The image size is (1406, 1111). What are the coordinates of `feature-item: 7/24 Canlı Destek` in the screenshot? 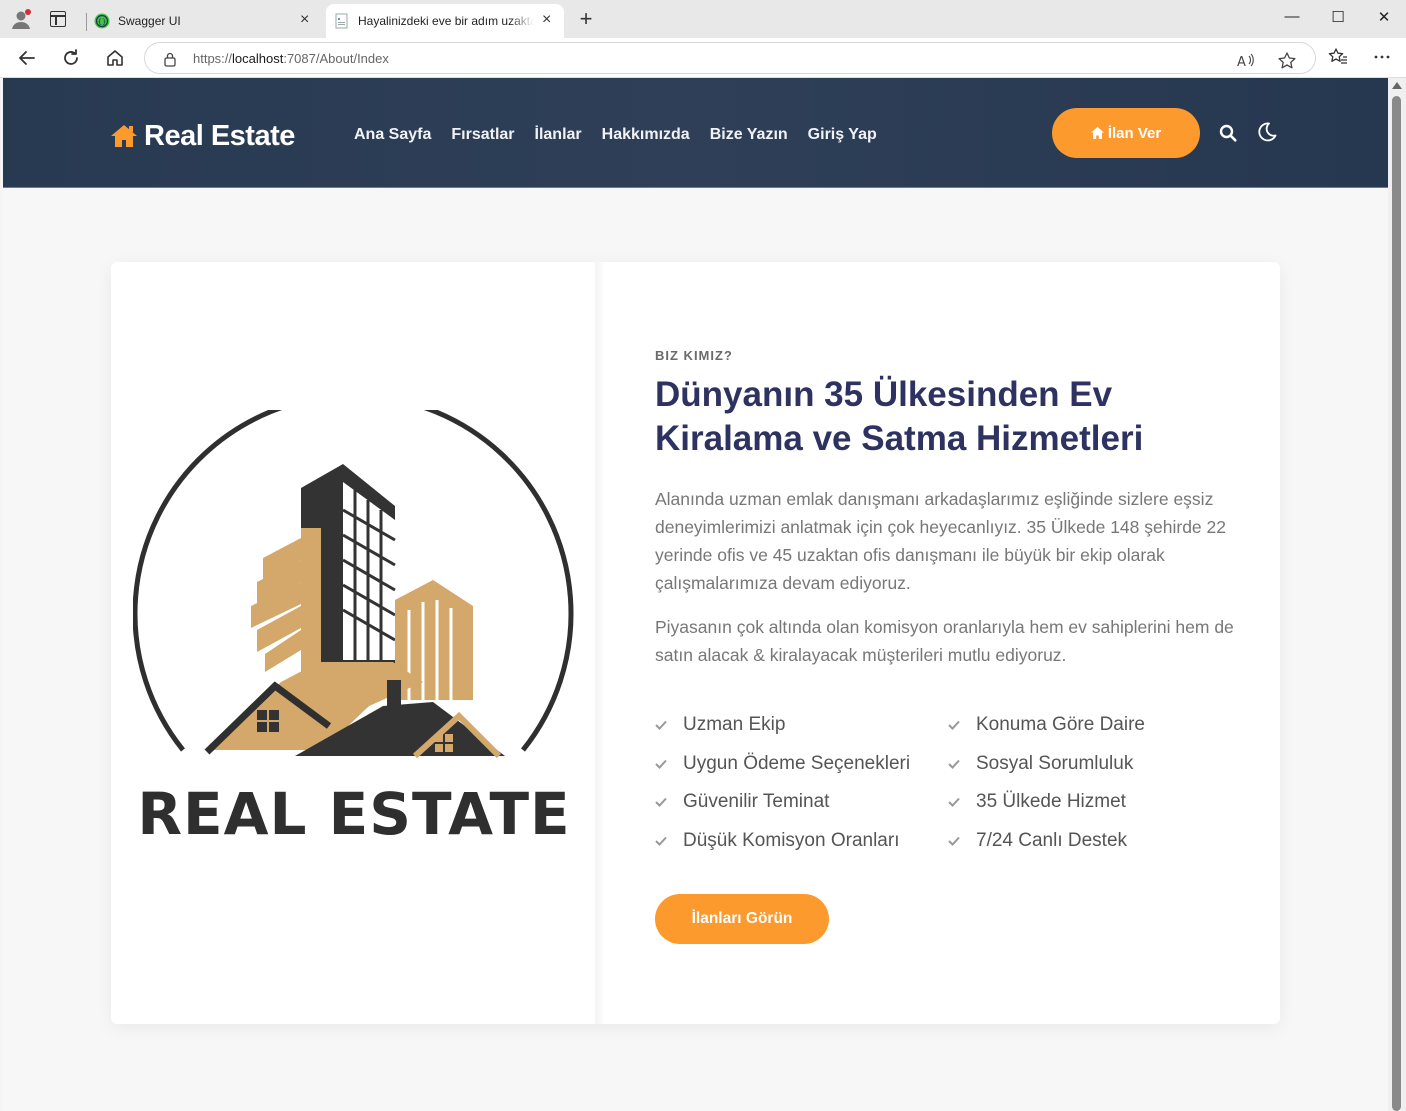 It's located at (1037, 841).